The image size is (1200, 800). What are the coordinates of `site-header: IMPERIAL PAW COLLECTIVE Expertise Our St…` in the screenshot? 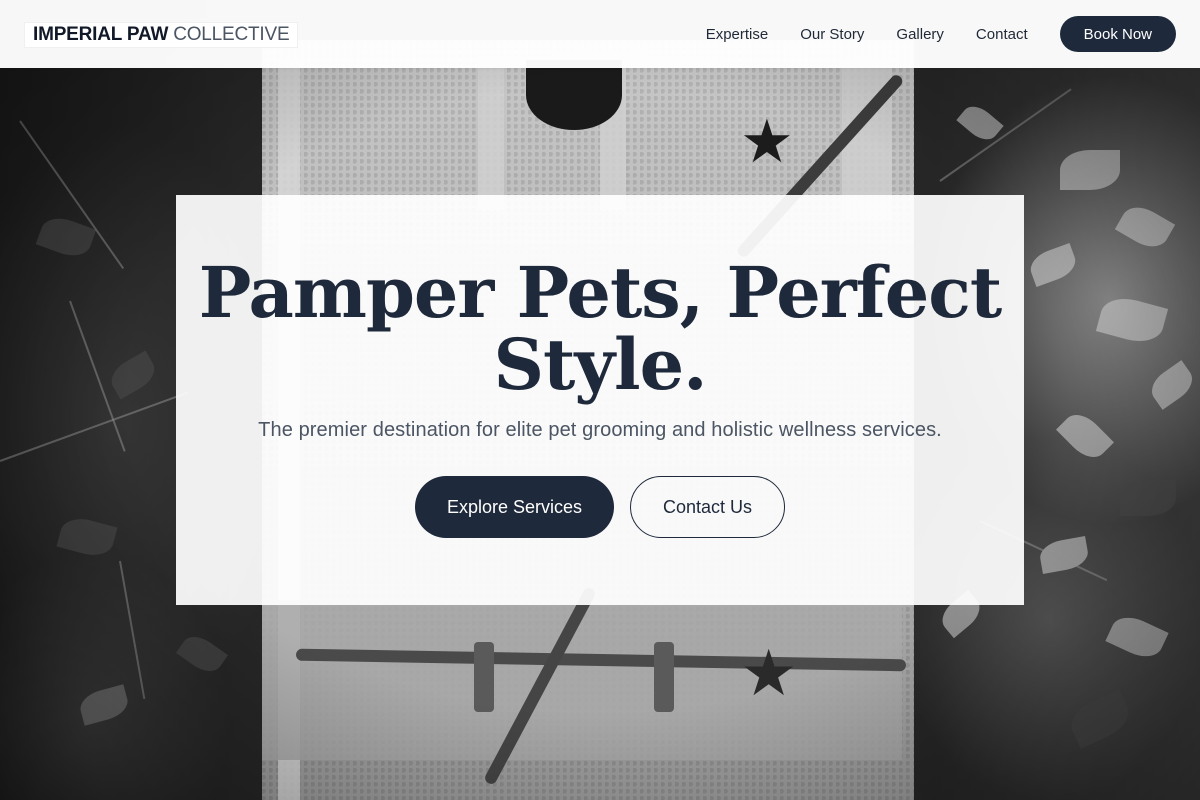 It's located at (600, 34).